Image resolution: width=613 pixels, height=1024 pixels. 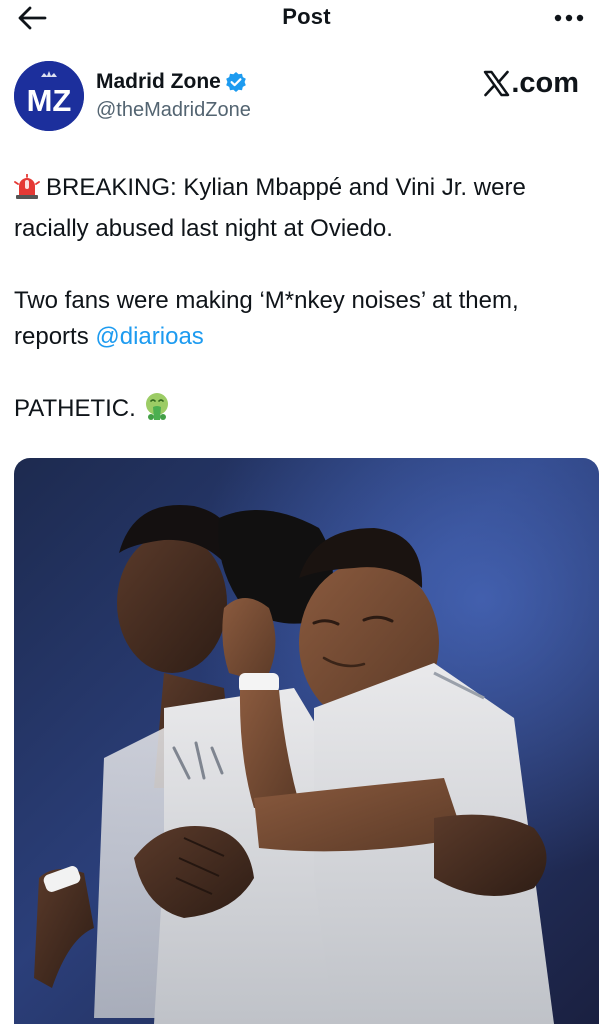 What do you see at coordinates (306, 411) in the screenshot?
I see `tweet-paragraph-3: PATHETIC.` at bounding box center [306, 411].